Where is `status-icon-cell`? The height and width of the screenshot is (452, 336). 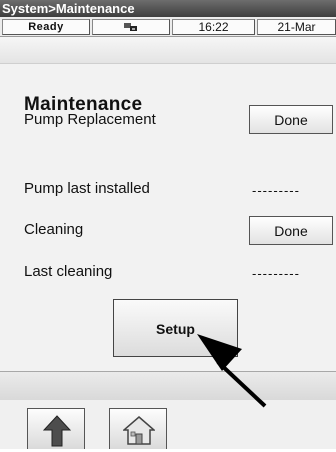 status-icon-cell is located at coordinates (131, 27).